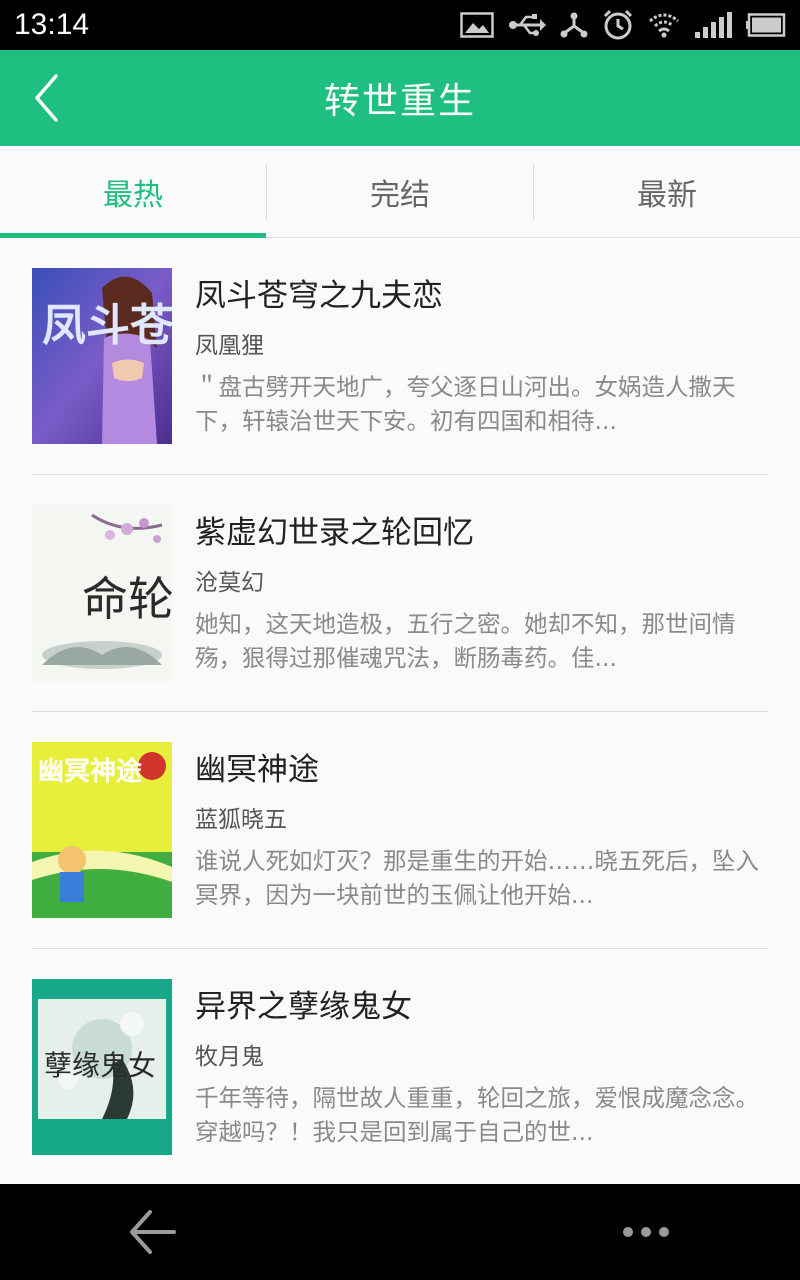 This screenshot has height=1280, width=800. I want to click on usb-tether-icon, so click(574, 25).